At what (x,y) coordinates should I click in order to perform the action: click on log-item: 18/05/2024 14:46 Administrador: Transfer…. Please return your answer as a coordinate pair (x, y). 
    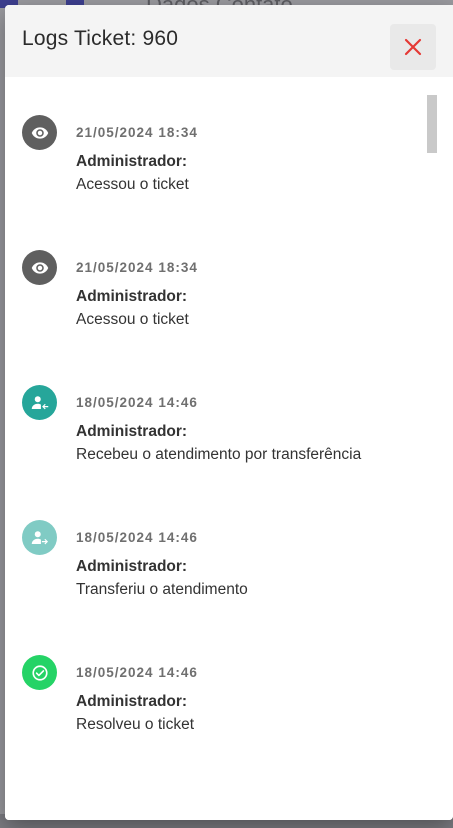
    Looking at the image, I should click on (229, 580).